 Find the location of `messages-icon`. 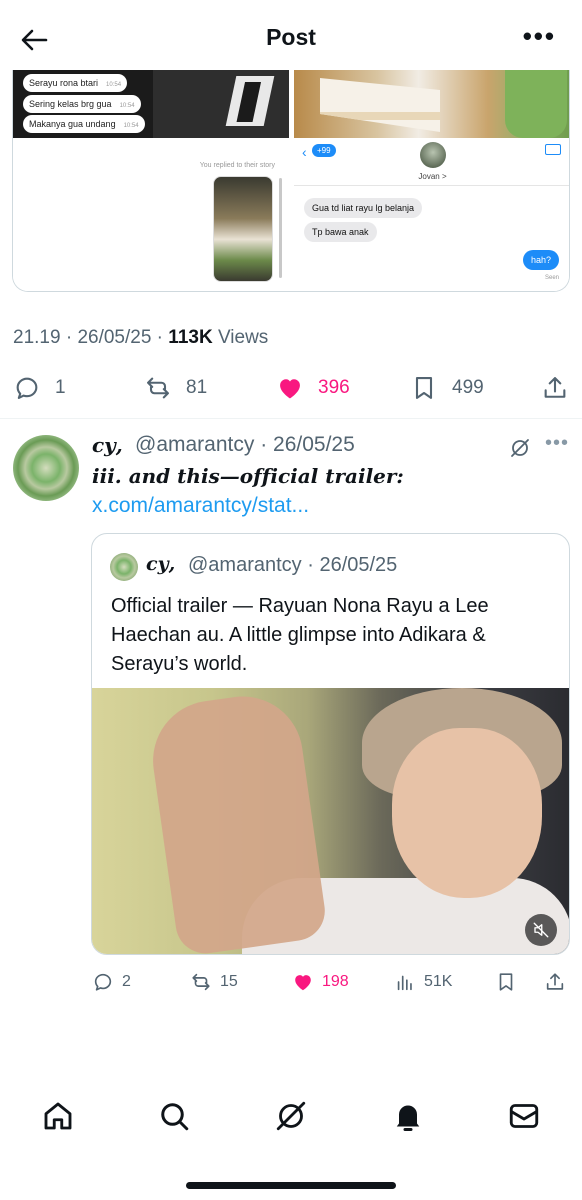

messages-icon is located at coordinates (524, 1116).